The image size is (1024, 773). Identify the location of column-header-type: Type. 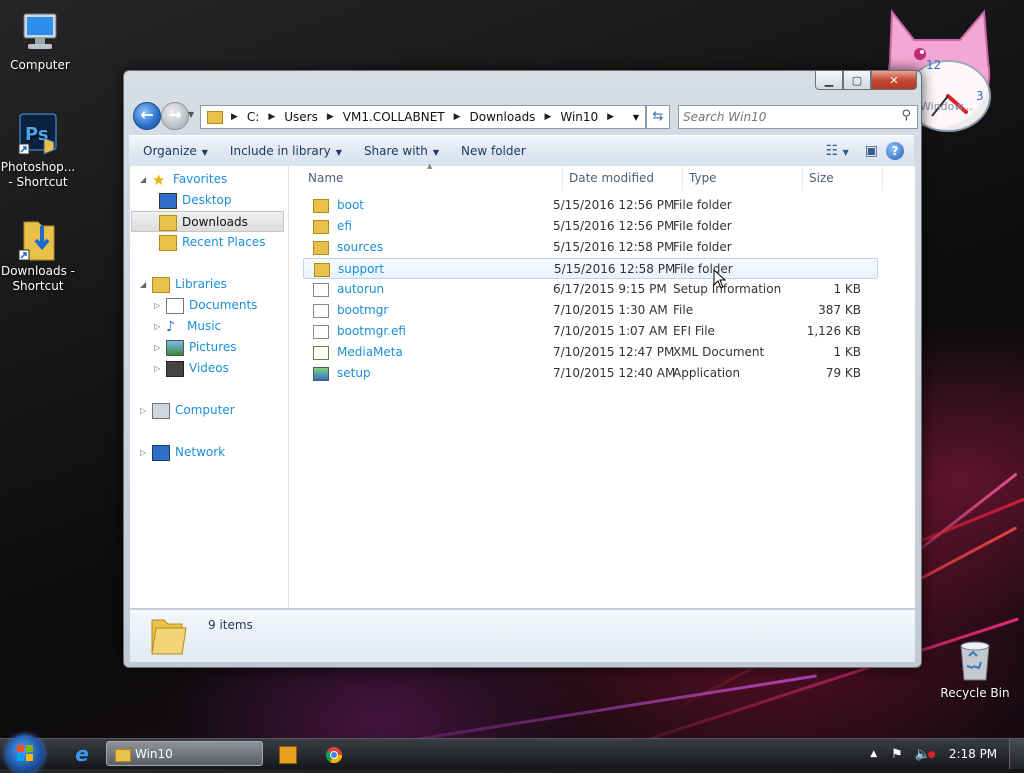
(743, 178).